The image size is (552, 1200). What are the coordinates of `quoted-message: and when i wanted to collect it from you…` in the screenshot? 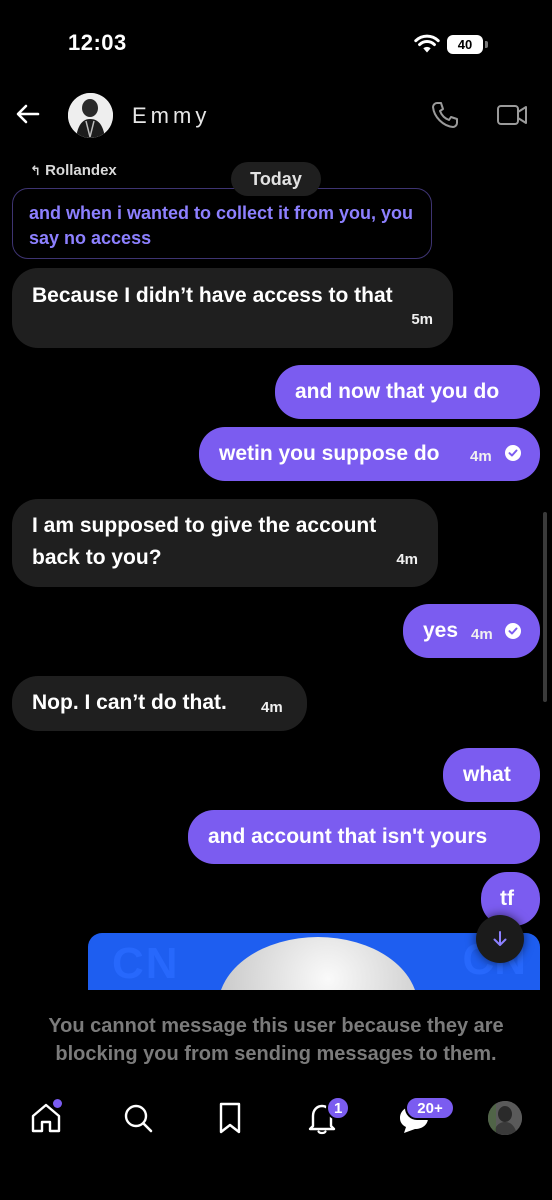 It's located at (222, 223).